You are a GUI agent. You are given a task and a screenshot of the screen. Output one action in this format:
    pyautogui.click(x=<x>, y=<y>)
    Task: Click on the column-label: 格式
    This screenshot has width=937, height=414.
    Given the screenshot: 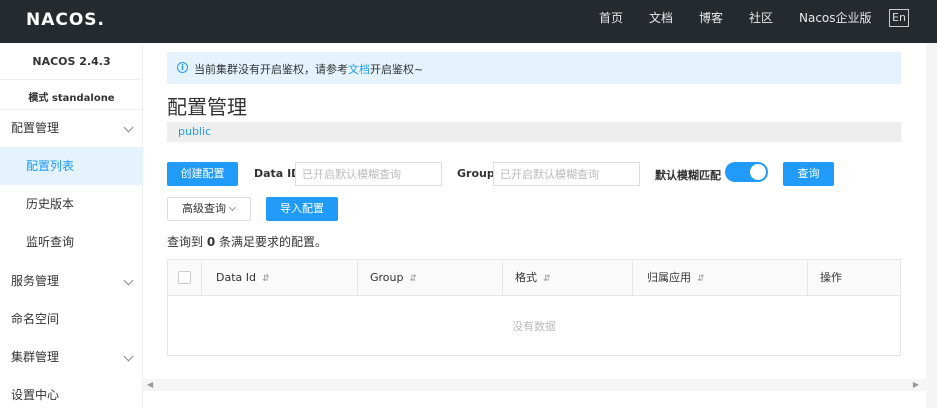 What is the action you would take?
    pyautogui.click(x=526, y=277)
    